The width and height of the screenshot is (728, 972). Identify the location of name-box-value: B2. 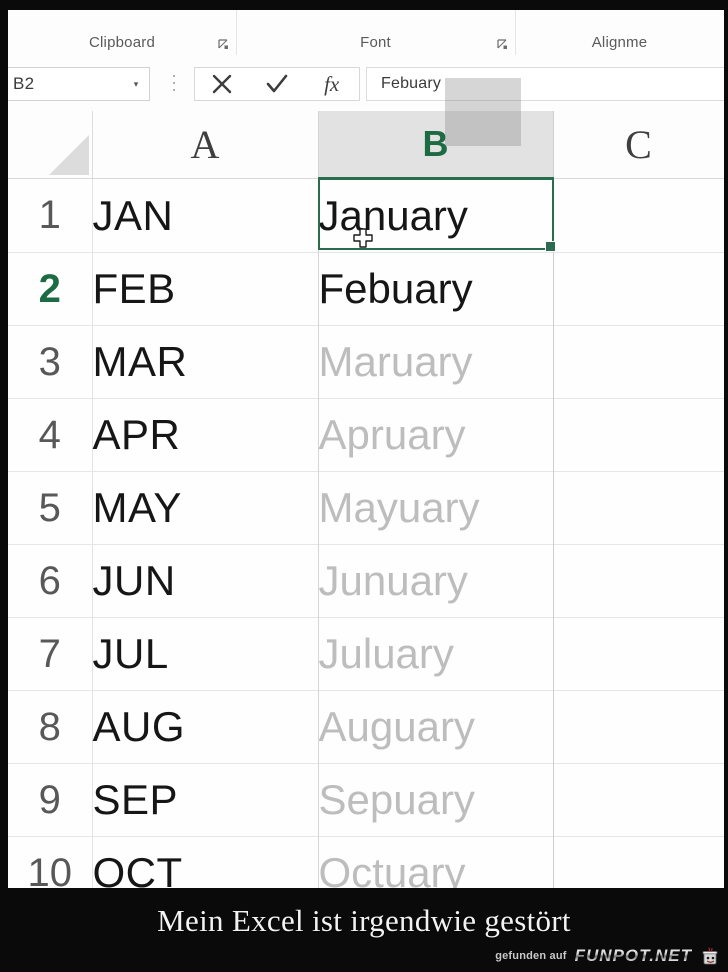
(24, 83).